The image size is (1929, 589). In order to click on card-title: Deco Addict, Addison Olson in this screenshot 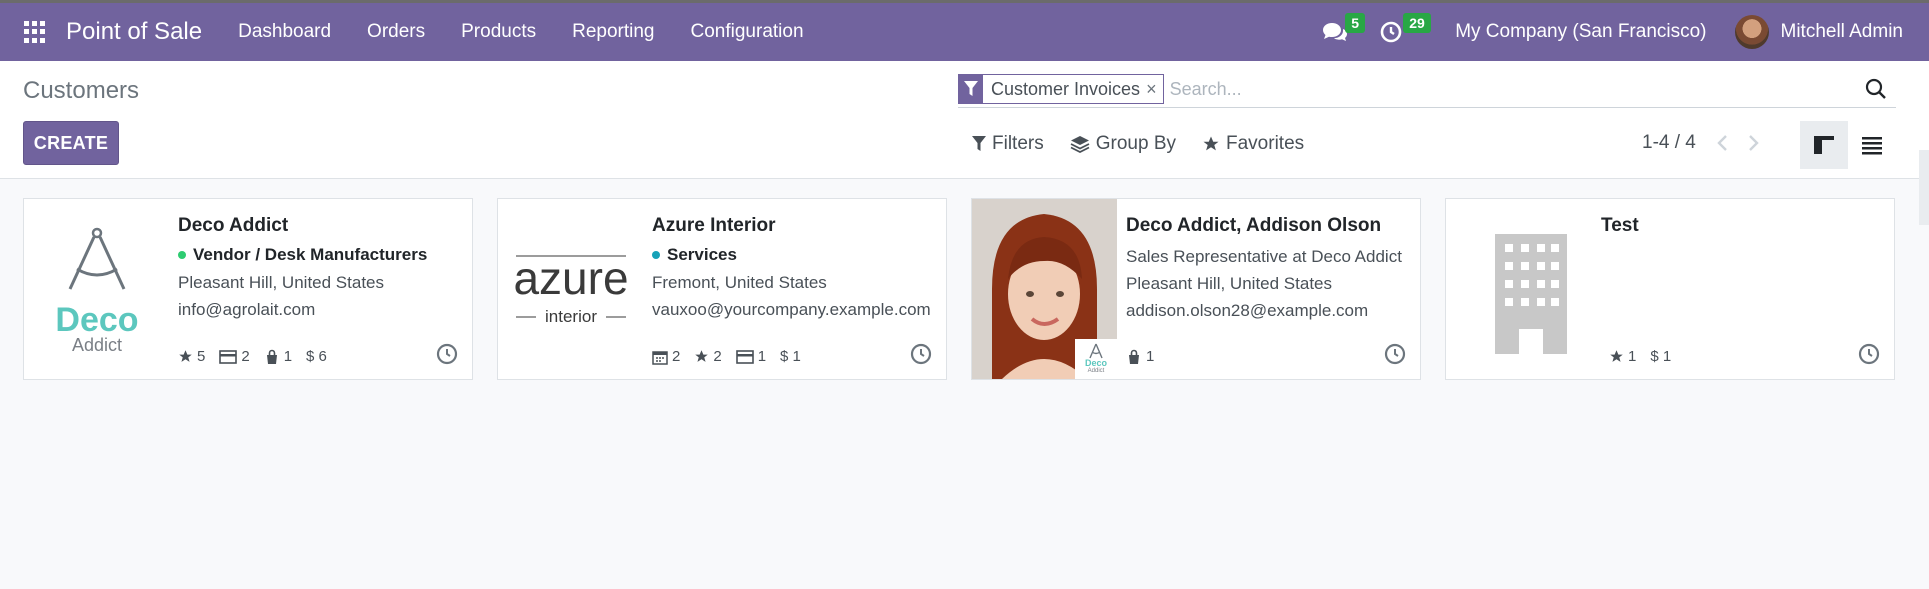, I will do `click(1254, 225)`.